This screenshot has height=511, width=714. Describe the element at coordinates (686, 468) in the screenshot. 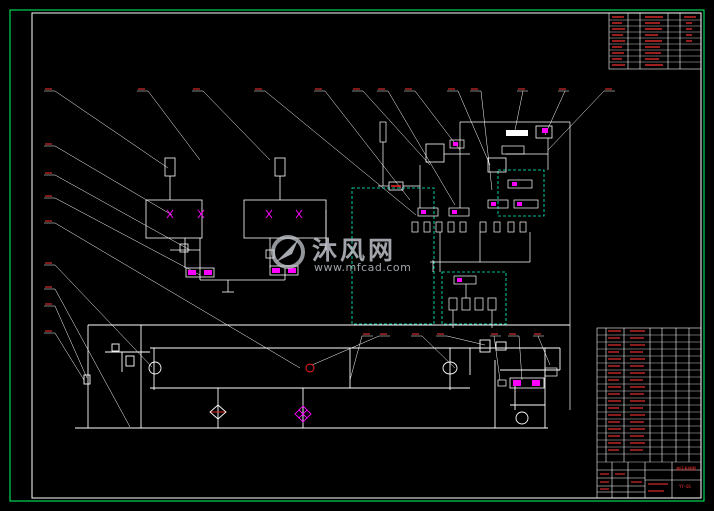

I see `title-block-name: 液压系统图` at that location.